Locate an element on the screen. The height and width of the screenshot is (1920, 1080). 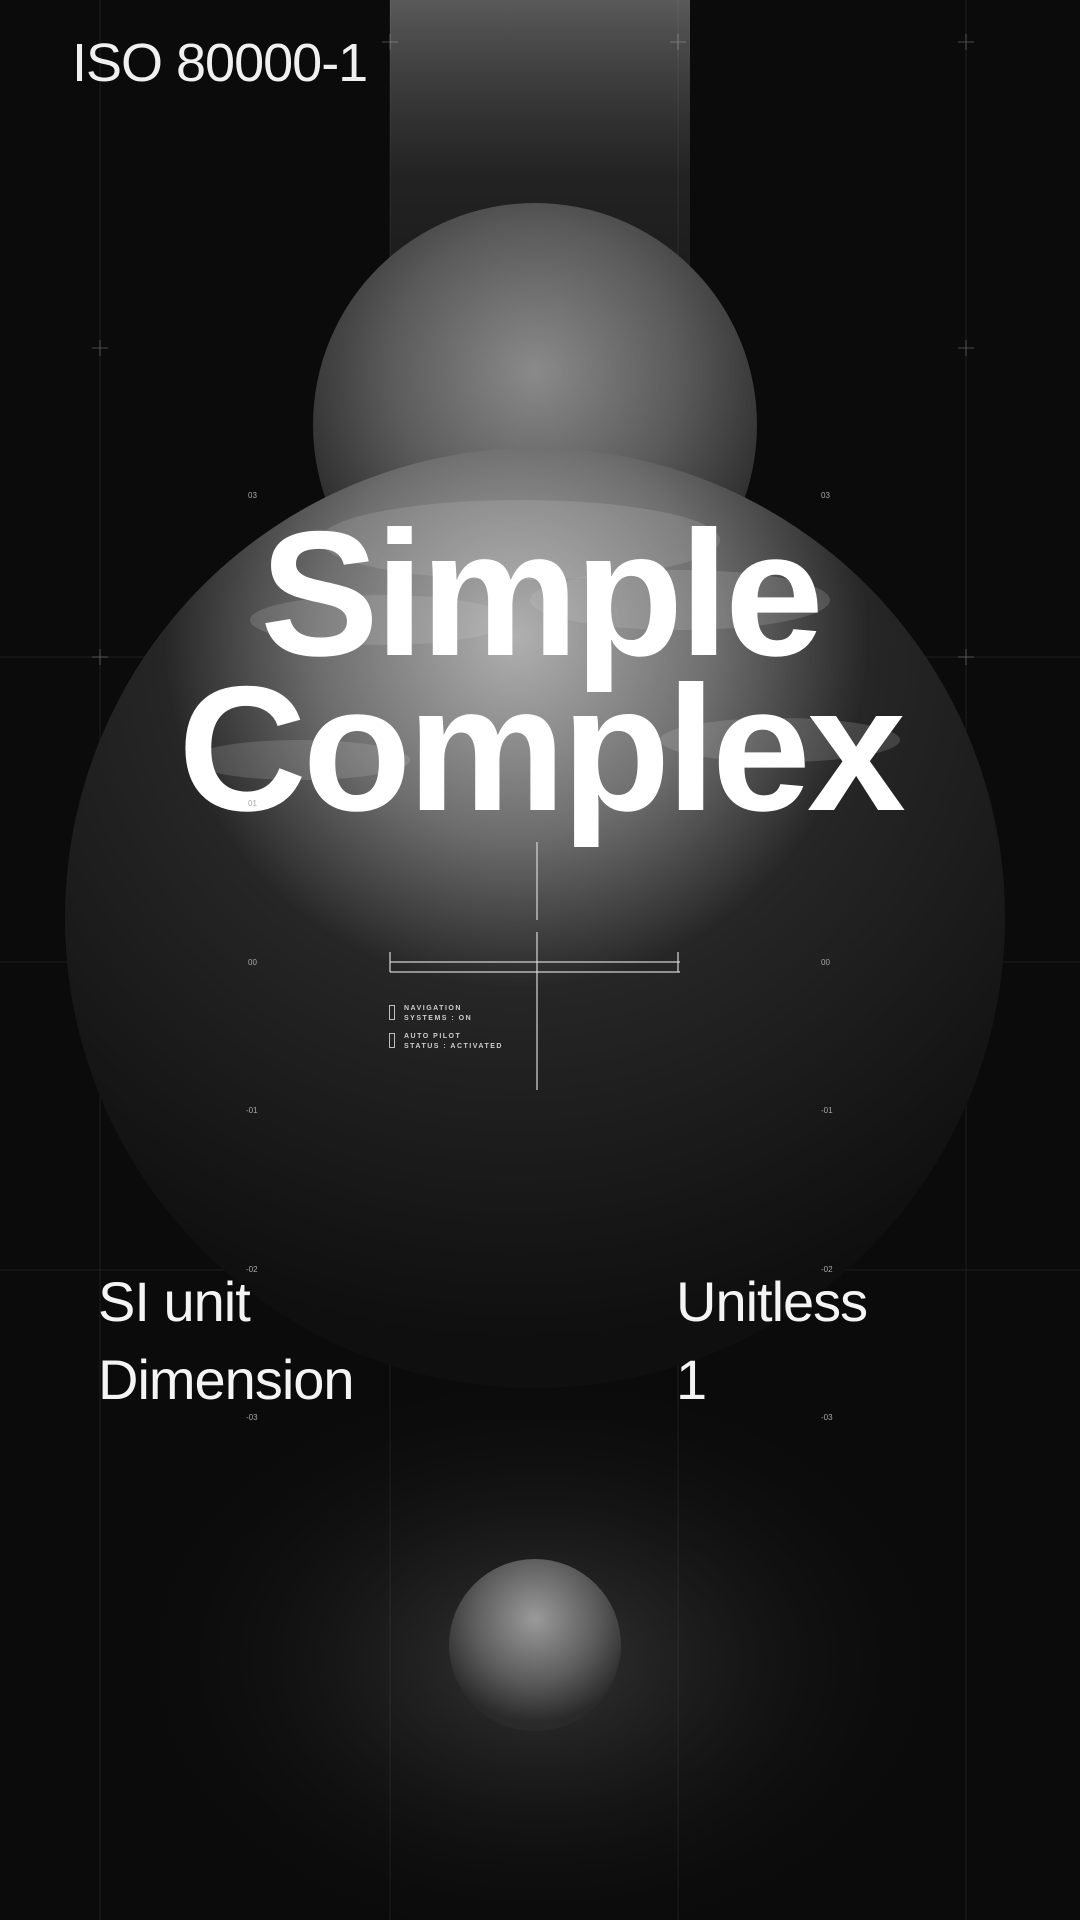
dimension-value: 1 is located at coordinates (691, 1379).